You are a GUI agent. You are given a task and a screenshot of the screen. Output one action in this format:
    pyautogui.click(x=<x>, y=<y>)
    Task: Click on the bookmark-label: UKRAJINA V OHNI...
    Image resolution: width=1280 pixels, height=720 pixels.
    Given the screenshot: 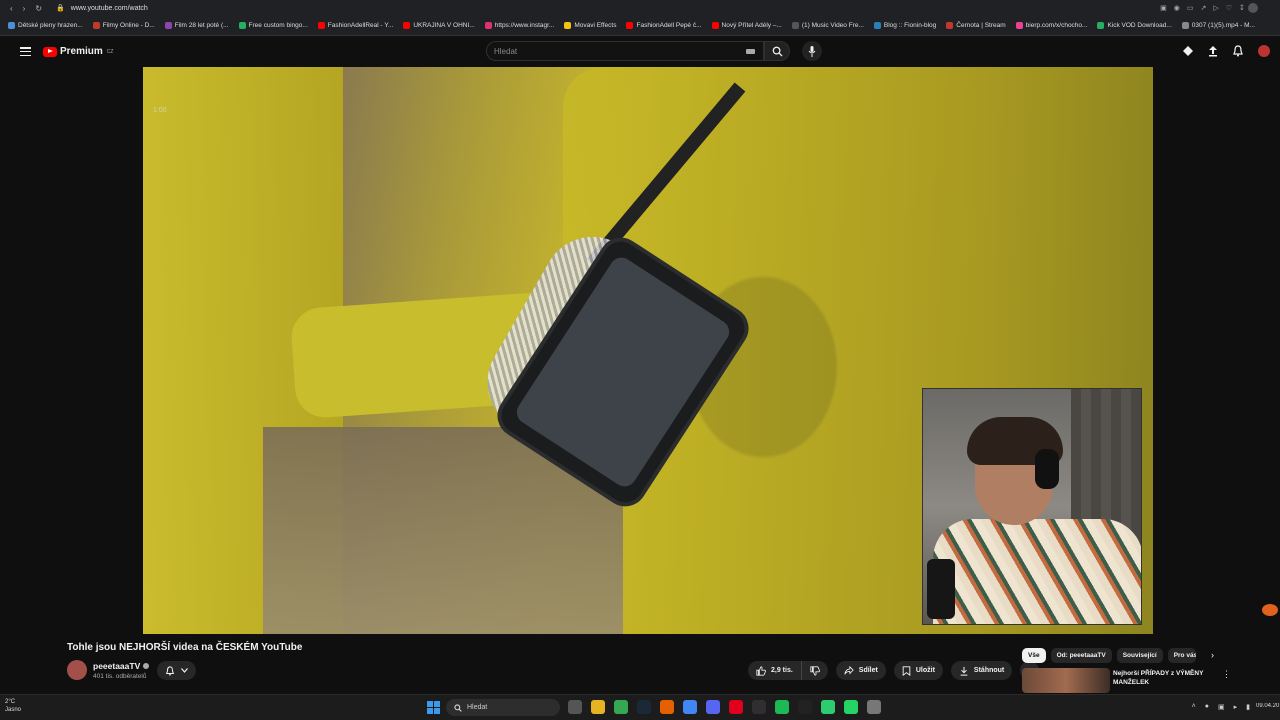 What is the action you would take?
    pyautogui.click(x=444, y=25)
    